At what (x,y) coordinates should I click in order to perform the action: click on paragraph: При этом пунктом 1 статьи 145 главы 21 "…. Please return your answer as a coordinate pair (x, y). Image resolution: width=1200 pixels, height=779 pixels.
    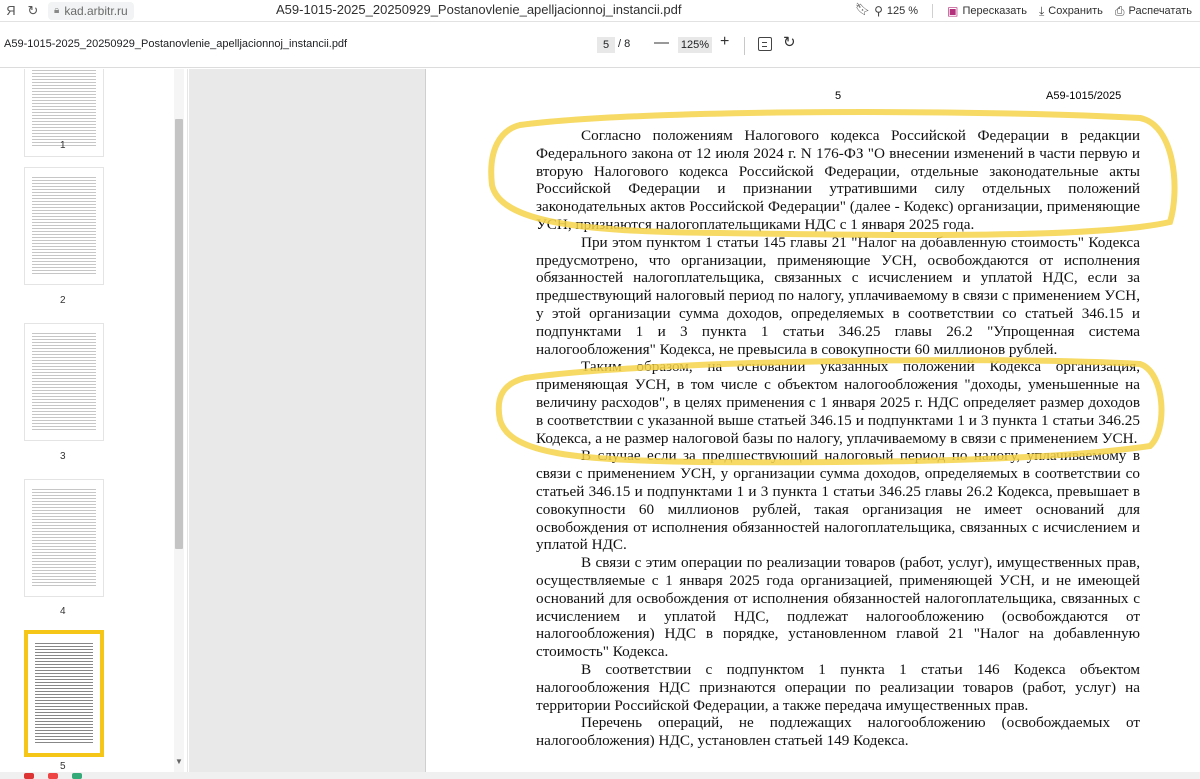
    Looking at the image, I should click on (838, 295).